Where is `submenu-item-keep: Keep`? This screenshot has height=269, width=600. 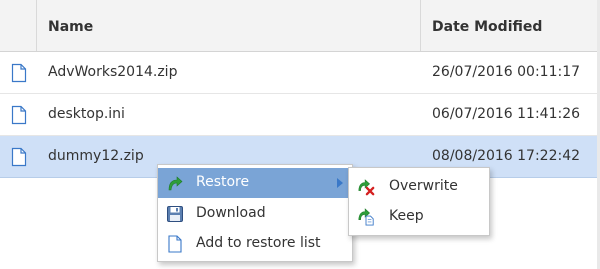
submenu-item-keep: Keep is located at coordinates (419, 217).